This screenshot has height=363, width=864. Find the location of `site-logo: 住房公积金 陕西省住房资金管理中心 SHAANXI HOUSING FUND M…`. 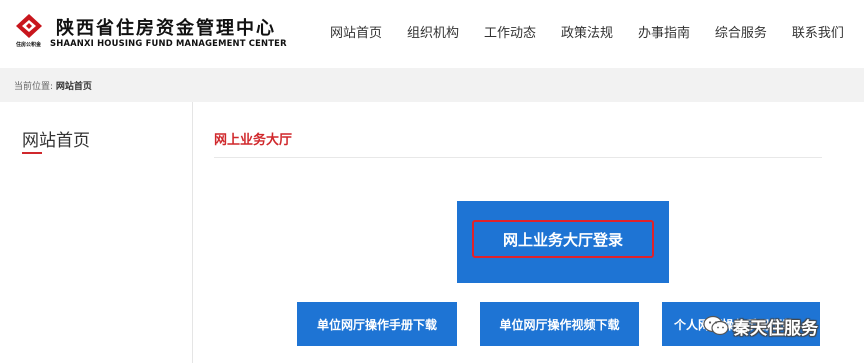

site-logo: 住房公积金 陕西省住房资金管理中心 SHAANXI HOUSING FUND M… is located at coordinates (166, 34).